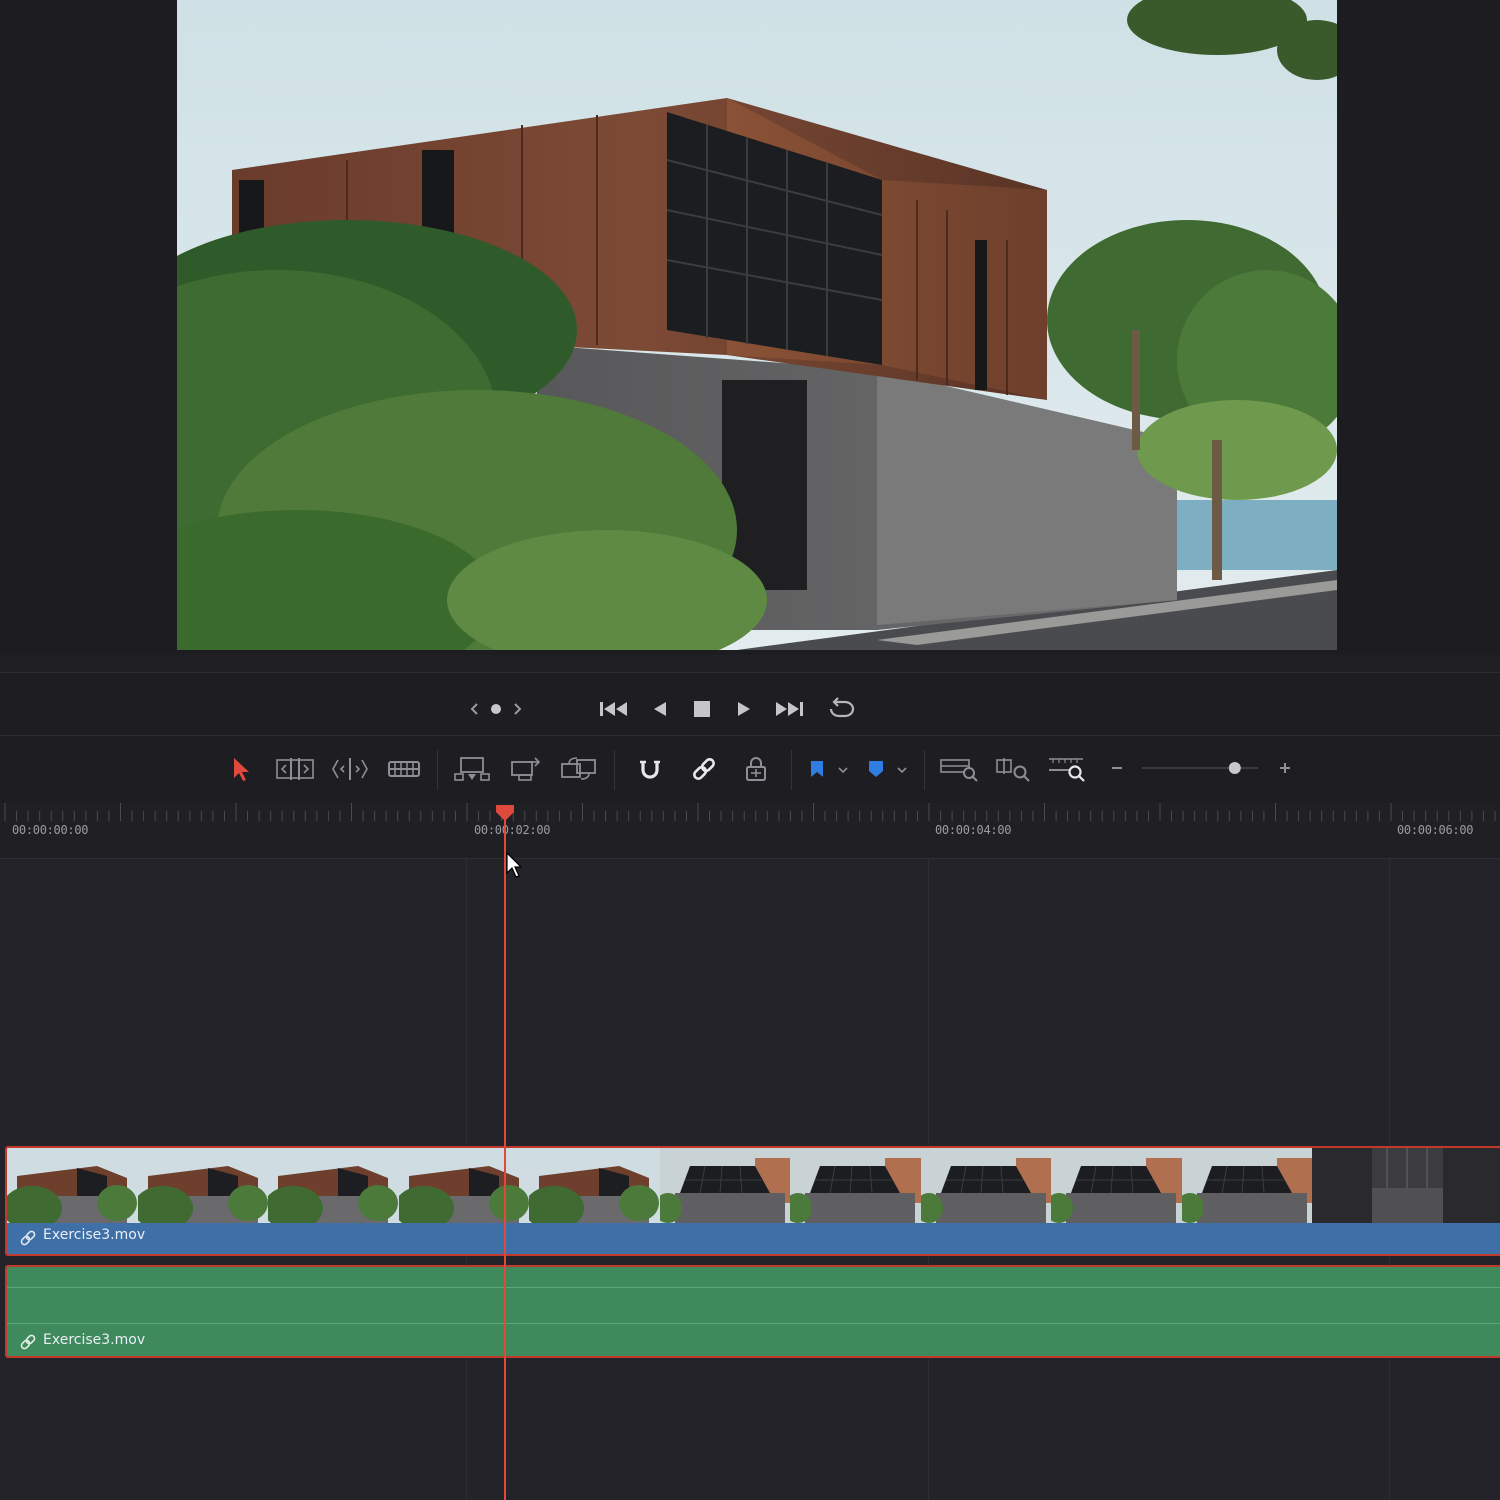 This screenshot has width=1500, height=1500. Describe the element at coordinates (1285, 768) in the screenshot. I see `zoom-in-icon` at that location.